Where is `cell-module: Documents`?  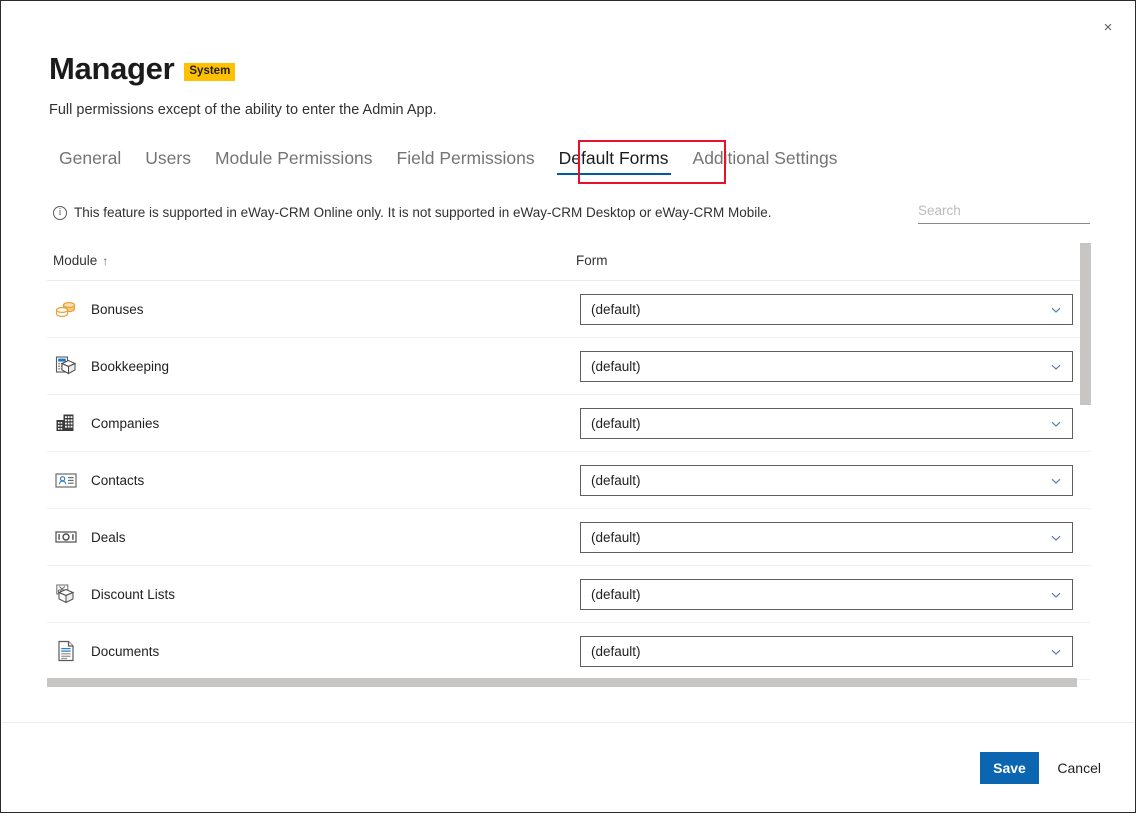 cell-module: Documents is located at coordinates (314, 651).